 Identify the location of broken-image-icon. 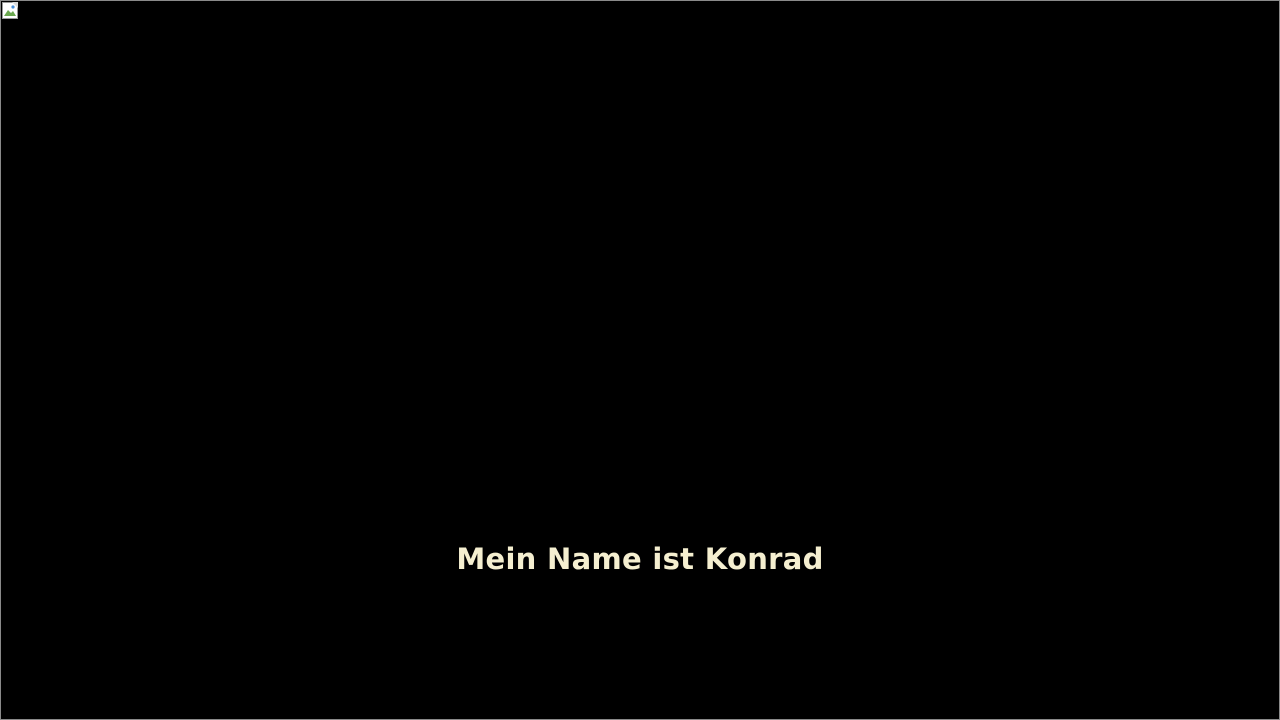
(11, 11).